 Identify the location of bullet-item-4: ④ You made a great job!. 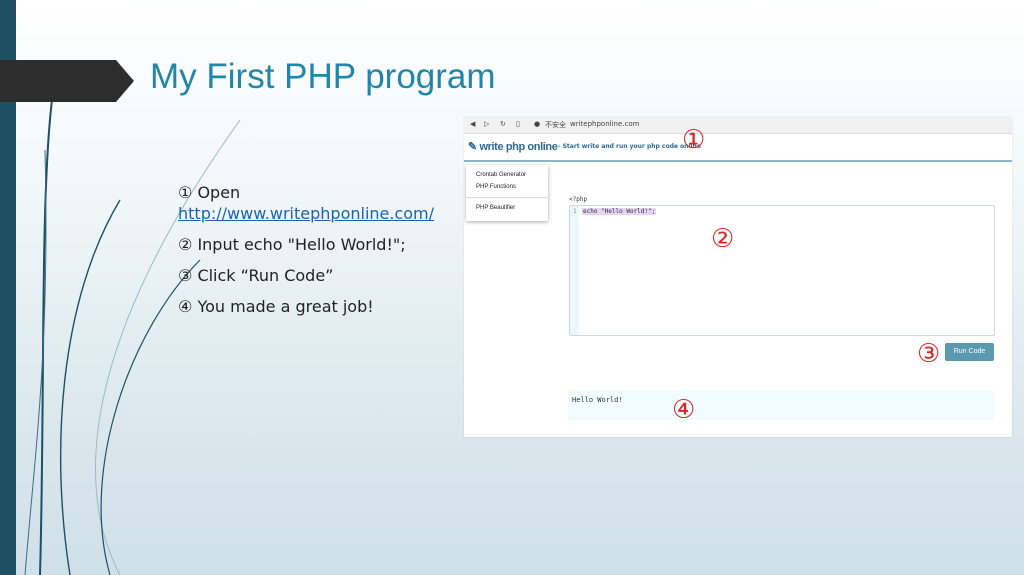
(298, 306).